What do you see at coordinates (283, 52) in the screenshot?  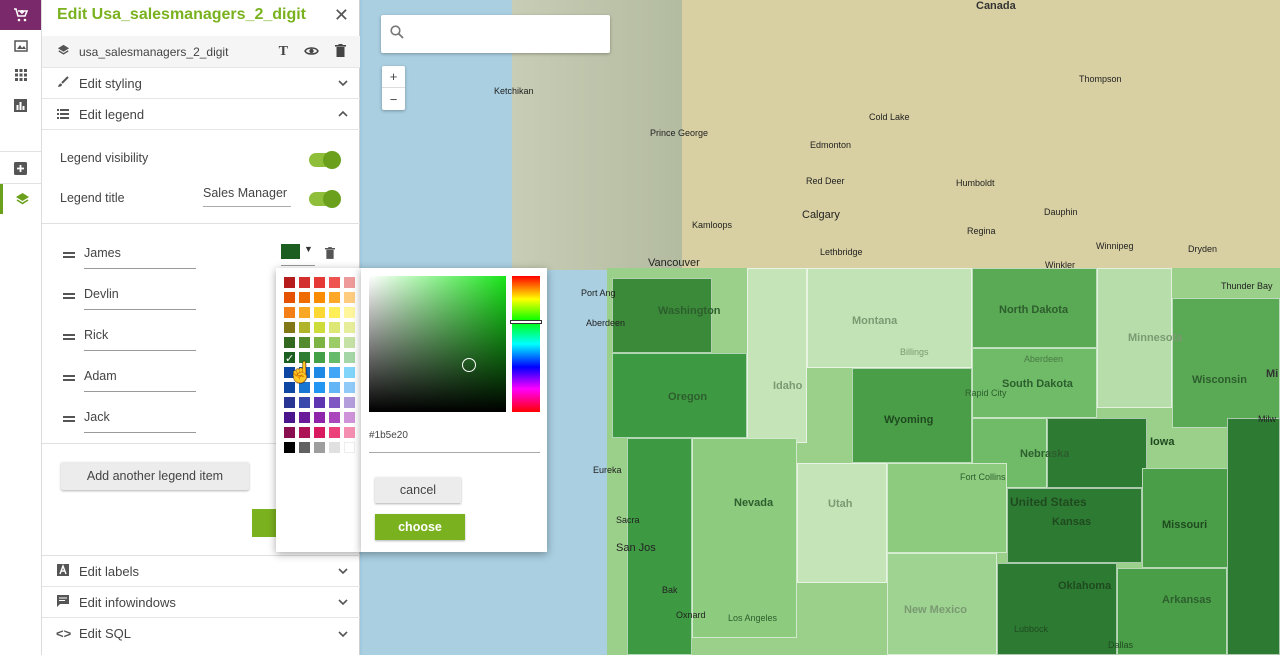 I see `text-format-icon: T` at bounding box center [283, 52].